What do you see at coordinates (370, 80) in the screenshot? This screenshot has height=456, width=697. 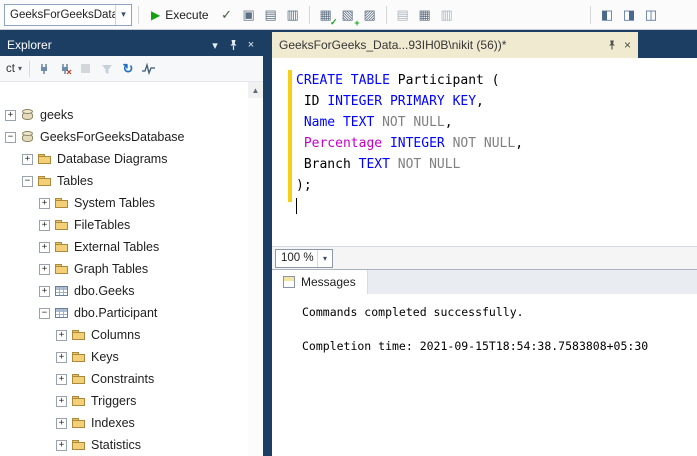 I see `code-token: TABLE` at bounding box center [370, 80].